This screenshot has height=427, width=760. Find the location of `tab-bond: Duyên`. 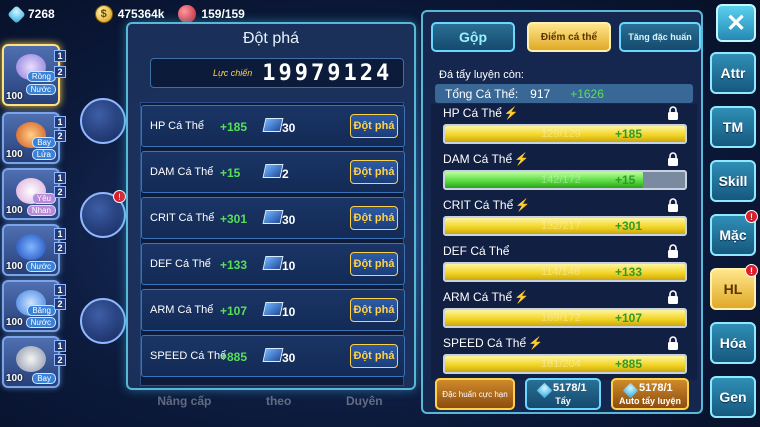

tab-bond: Duyên is located at coordinates (364, 409).